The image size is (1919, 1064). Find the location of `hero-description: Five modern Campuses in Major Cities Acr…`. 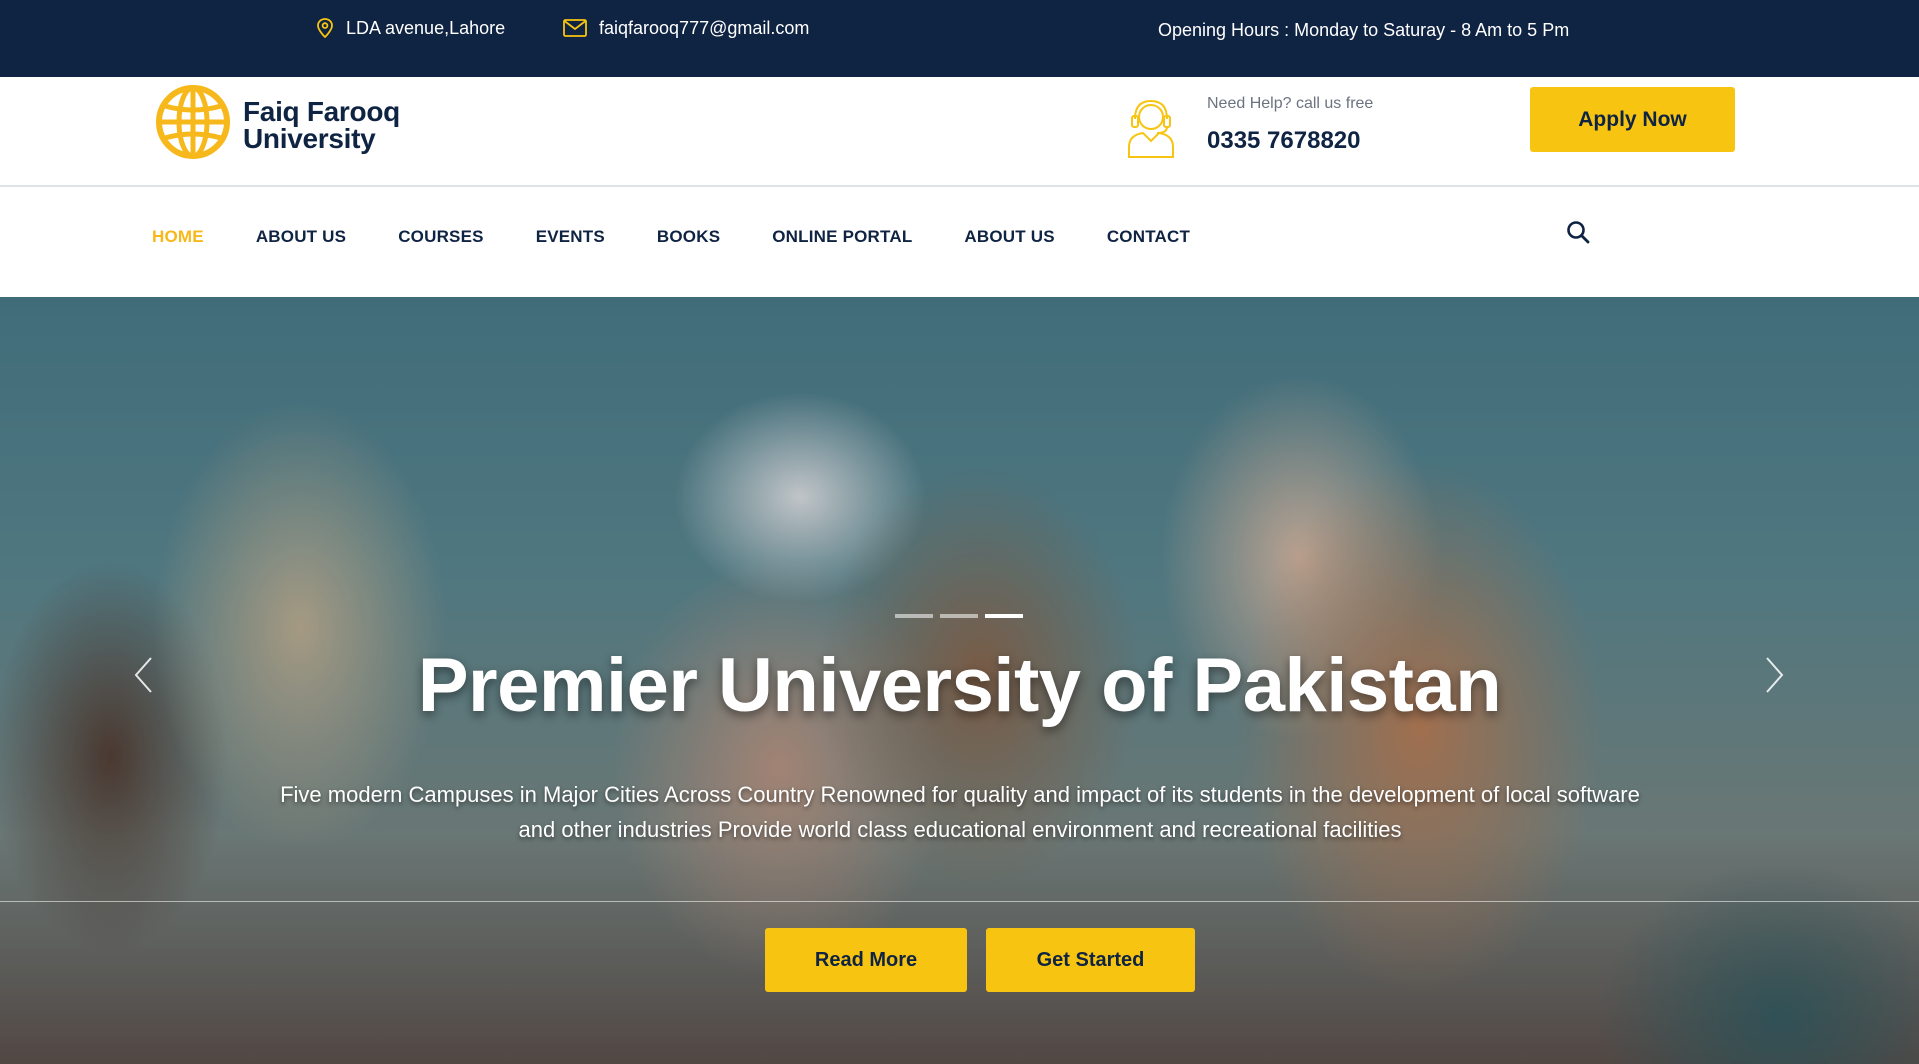

hero-description: Five modern Campuses in Major Cities Acr… is located at coordinates (960, 812).